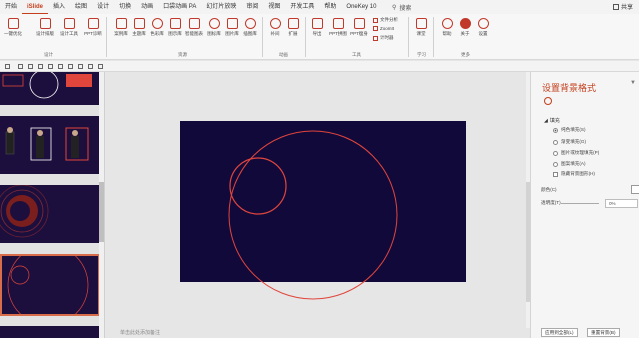  Describe the element at coordinates (421, 54) in the screenshot. I see `group-label-learning: 学习` at that location.